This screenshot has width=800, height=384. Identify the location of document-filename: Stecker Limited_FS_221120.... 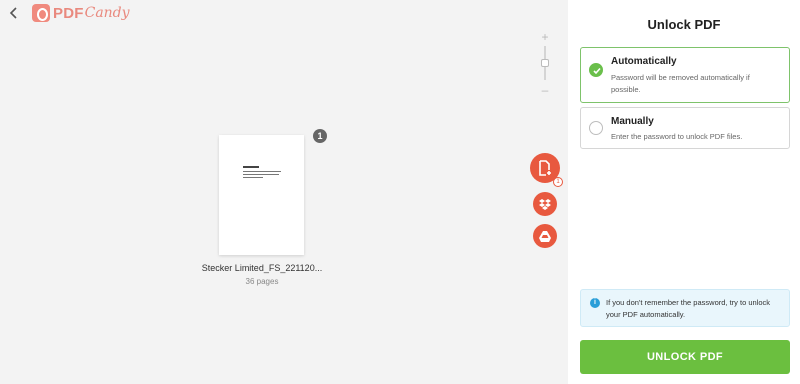
(262, 268).